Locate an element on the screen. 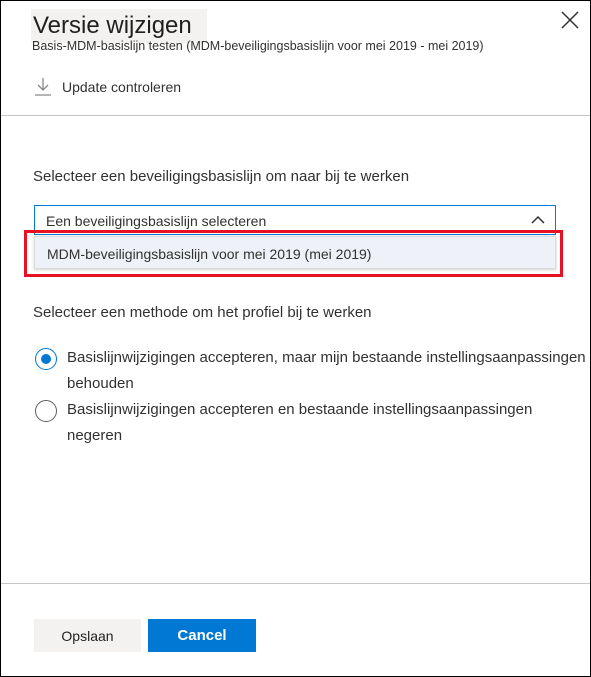  panel-title: Versie wijzigen is located at coordinates (119, 26).